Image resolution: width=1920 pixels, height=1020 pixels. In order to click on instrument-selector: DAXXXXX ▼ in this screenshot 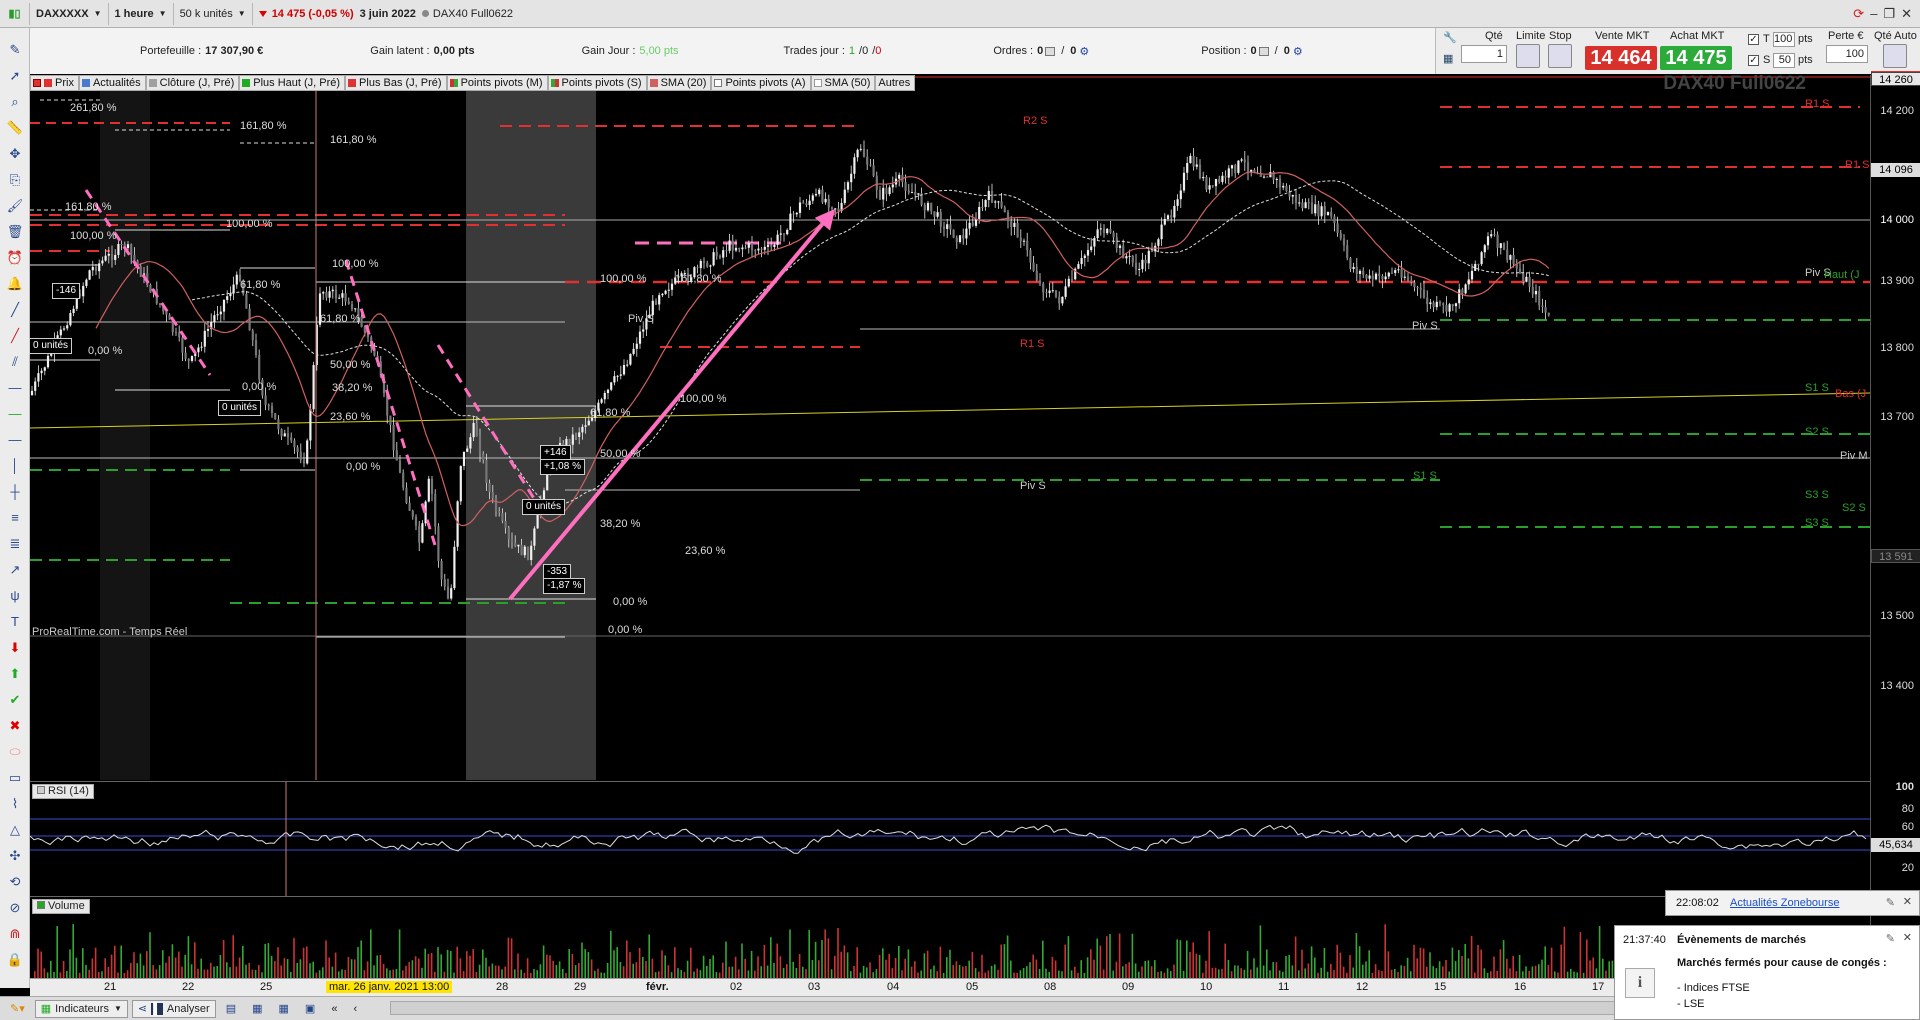, I will do `click(69, 13)`.